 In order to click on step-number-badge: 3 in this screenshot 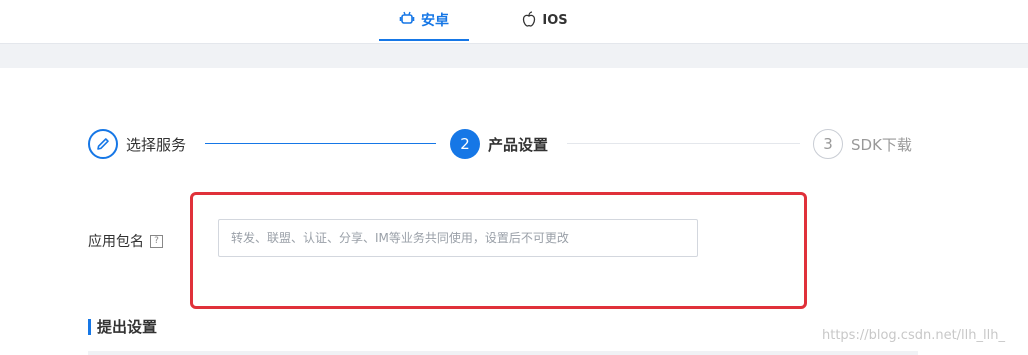, I will do `click(828, 144)`.